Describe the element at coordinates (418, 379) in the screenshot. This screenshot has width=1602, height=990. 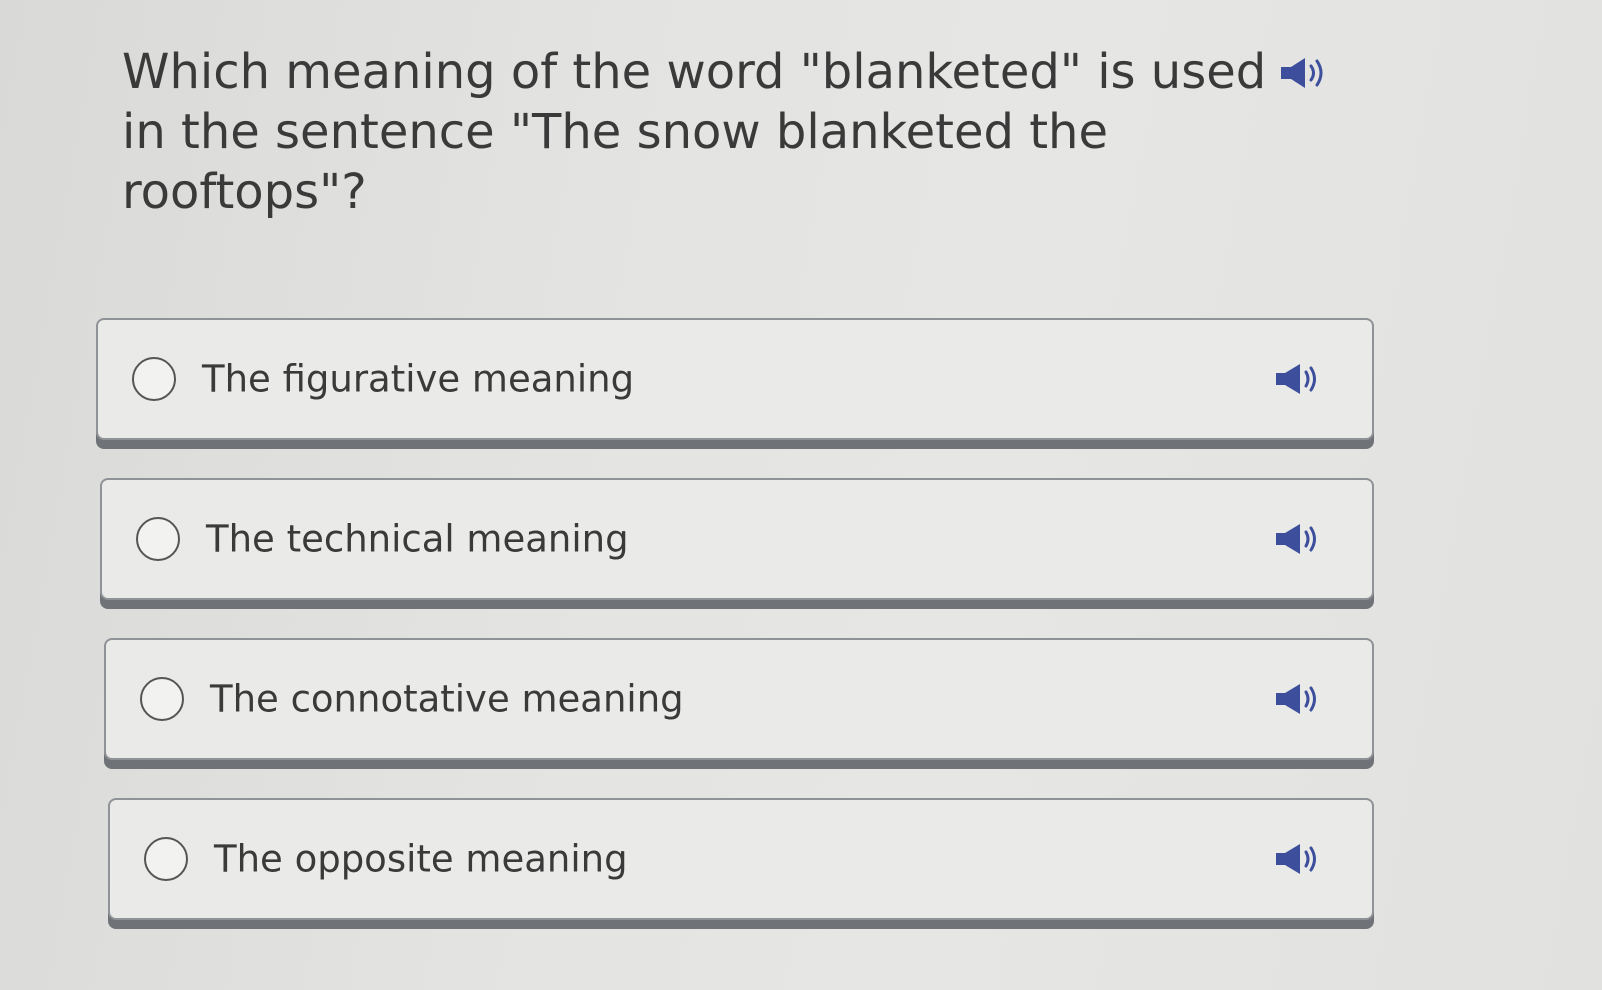
I see `option-label: The figurative meaning` at that location.